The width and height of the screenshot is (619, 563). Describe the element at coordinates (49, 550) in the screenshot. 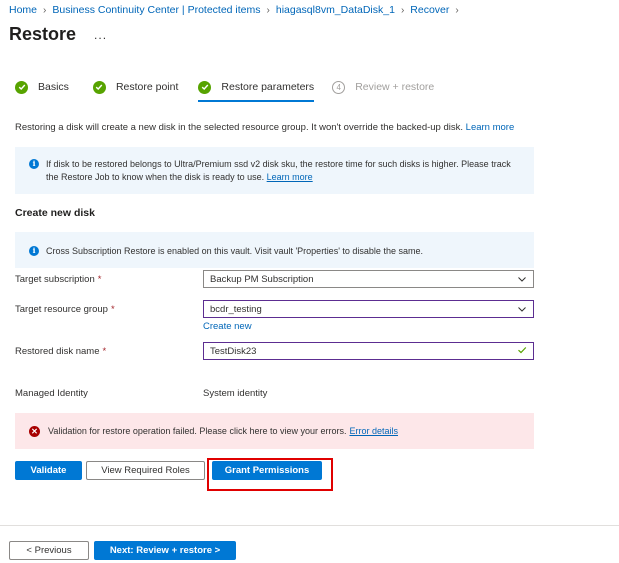

I see `previous-button: < Previous` at that location.